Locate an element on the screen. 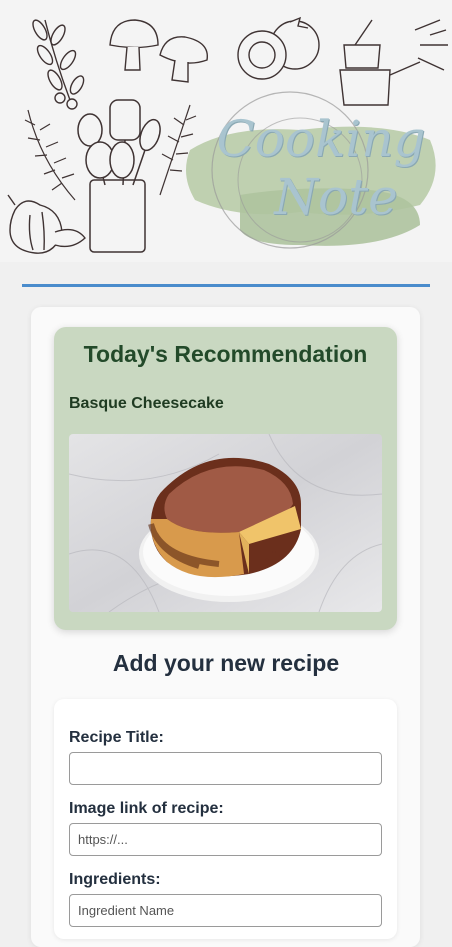 The width and height of the screenshot is (452, 947). logo-line-2: Note is located at coordinates (336, 197).